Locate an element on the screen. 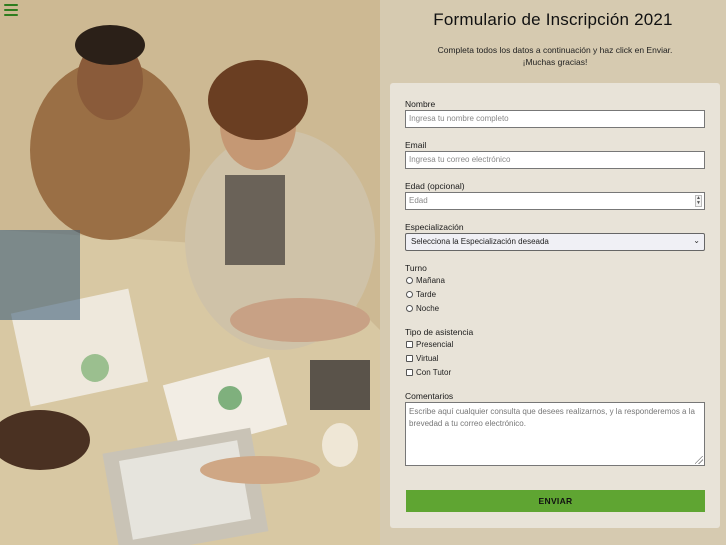  hamburger-menu-icon is located at coordinates (11, 10).